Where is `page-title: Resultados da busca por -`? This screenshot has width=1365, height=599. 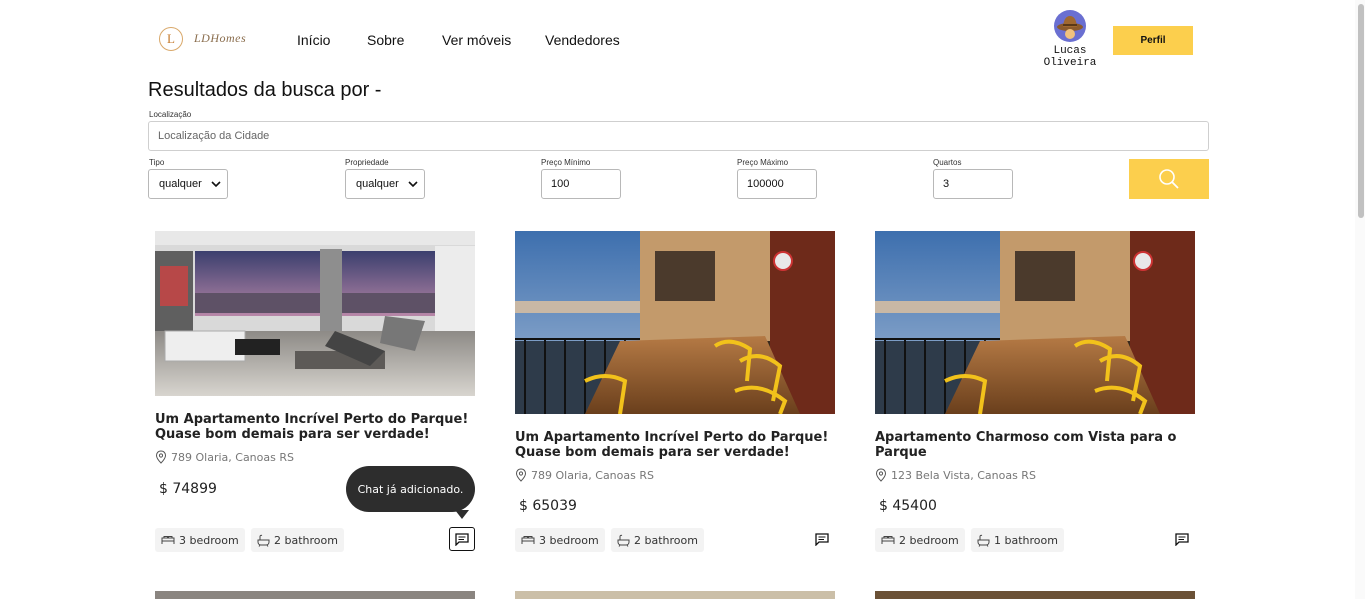
page-title: Resultados da busca por - is located at coordinates (265, 90).